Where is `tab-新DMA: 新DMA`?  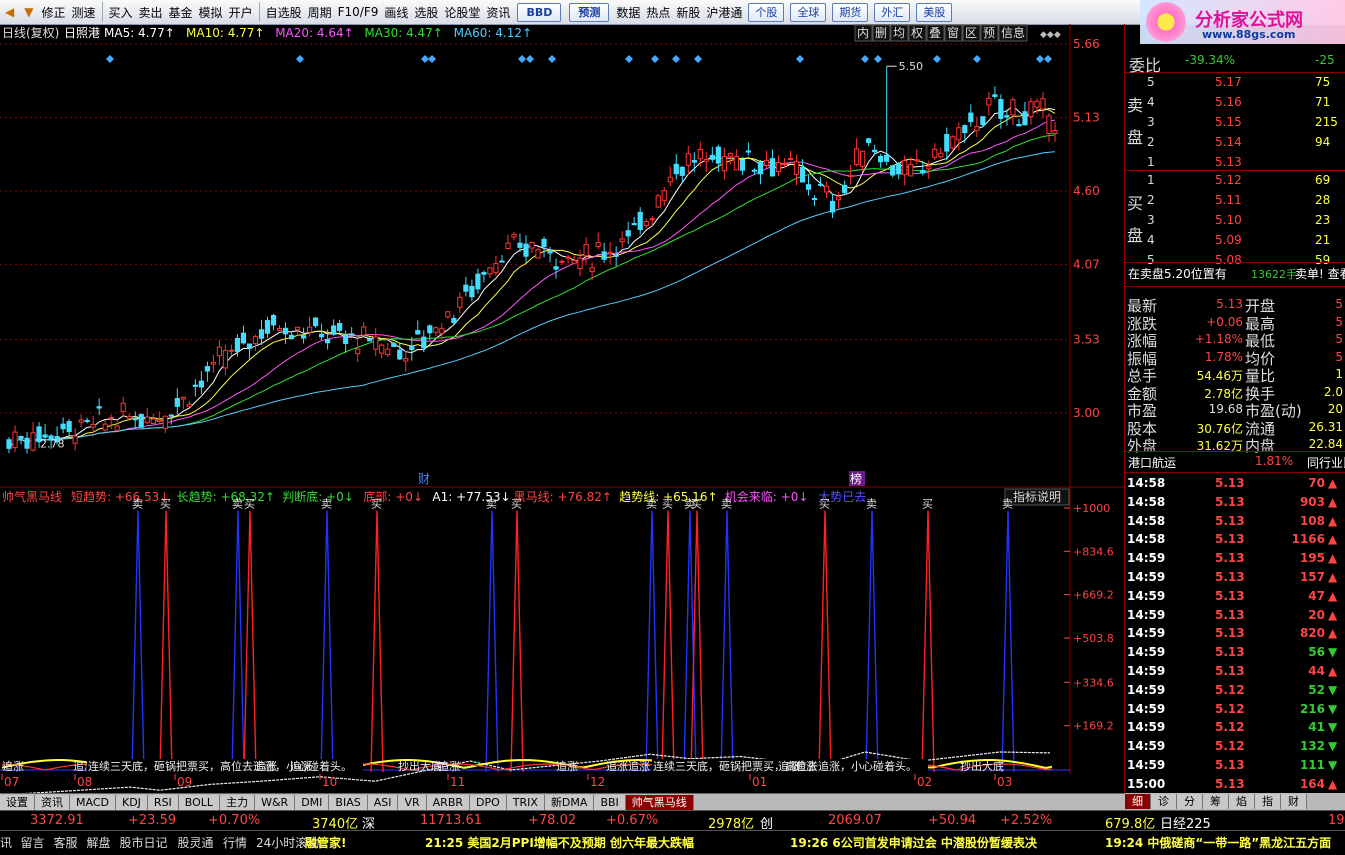
tab-新DMA: 新DMA is located at coordinates (569, 802).